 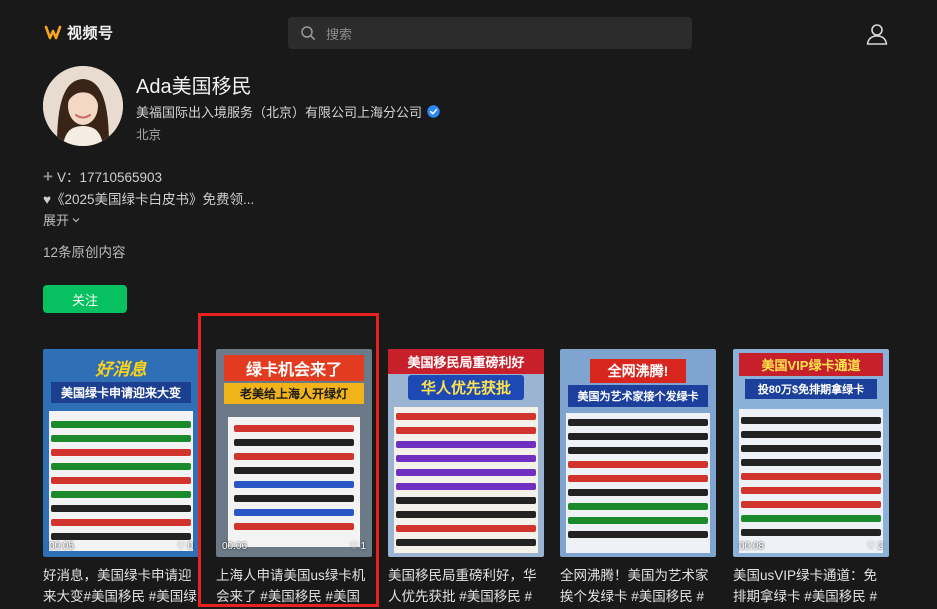 What do you see at coordinates (53, 32) in the screenshot?
I see `channels-logo-icon` at bounding box center [53, 32].